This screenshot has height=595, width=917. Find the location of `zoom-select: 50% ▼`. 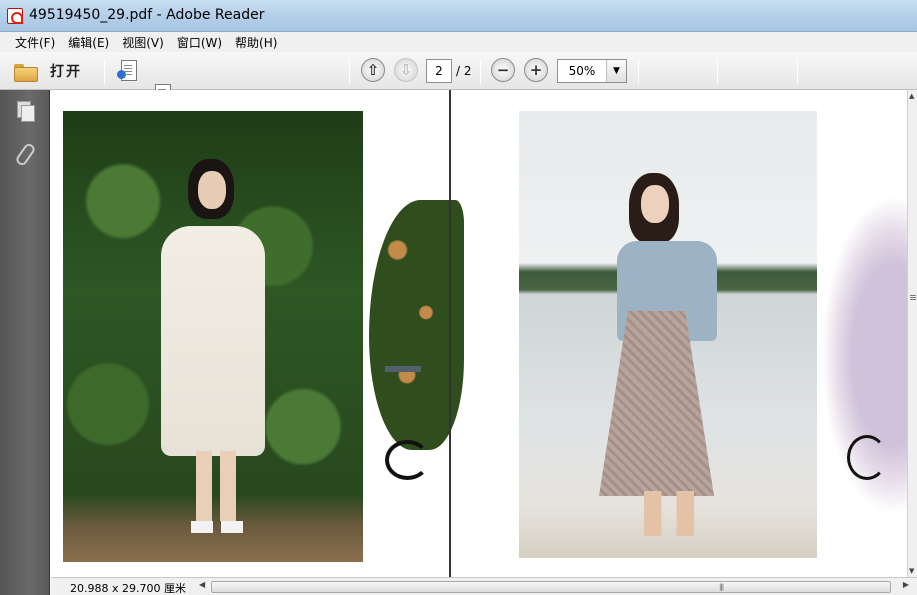

zoom-select: 50% ▼ is located at coordinates (592, 71).